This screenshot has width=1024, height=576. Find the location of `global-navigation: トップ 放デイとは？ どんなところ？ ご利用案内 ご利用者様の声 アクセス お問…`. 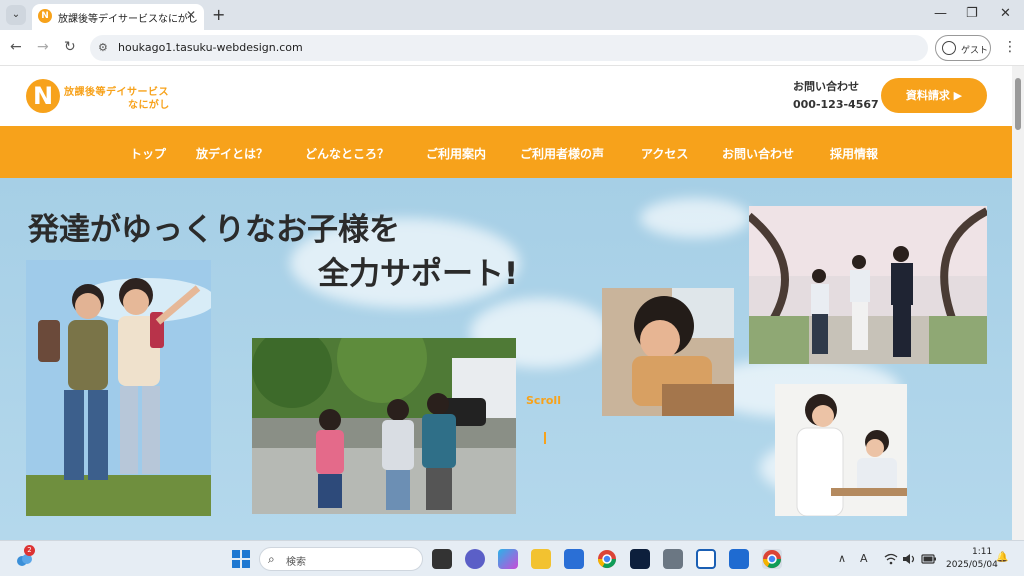

global-navigation: トップ 放デイとは？ どんなところ？ ご利用案内 ご利用者様の声 アクセス お問… is located at coordinates (506, 152).